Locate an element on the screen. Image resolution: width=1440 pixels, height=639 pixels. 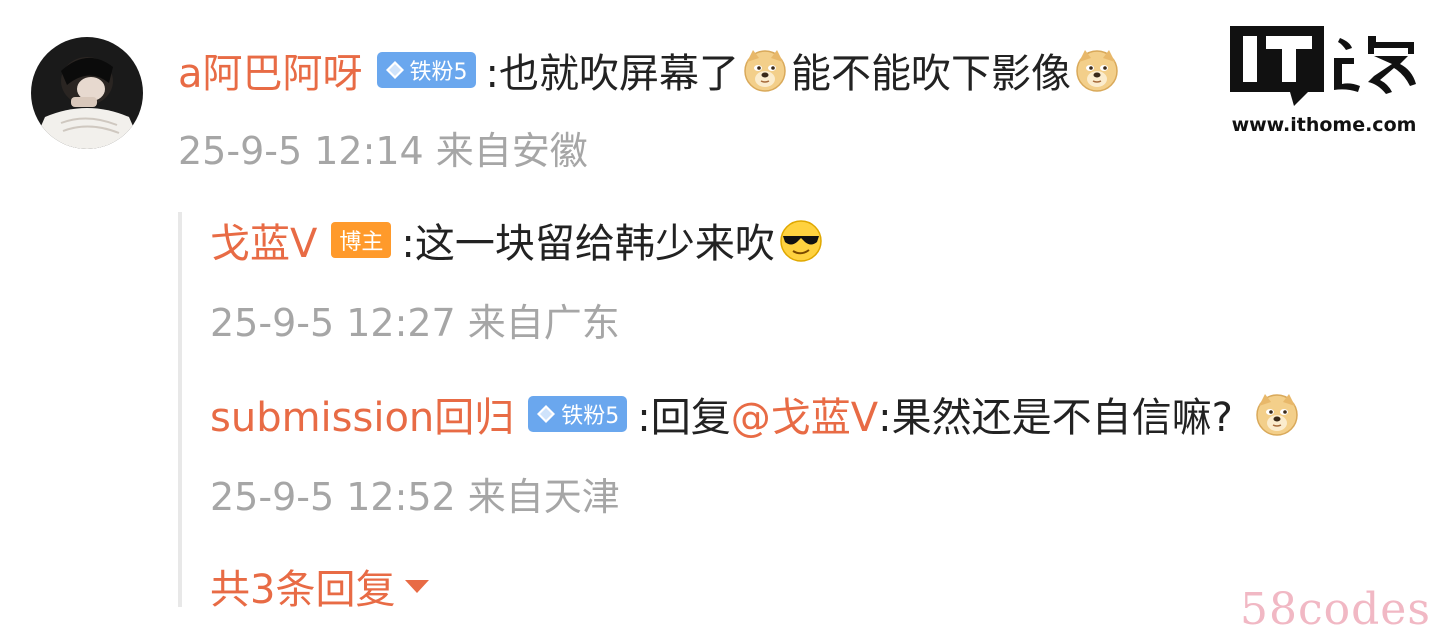
main-comment-line: a阿巴阿呀 铁粉5 :也就吹屏幕了 能不能吹下影像 is located at coordinates (650, 70).